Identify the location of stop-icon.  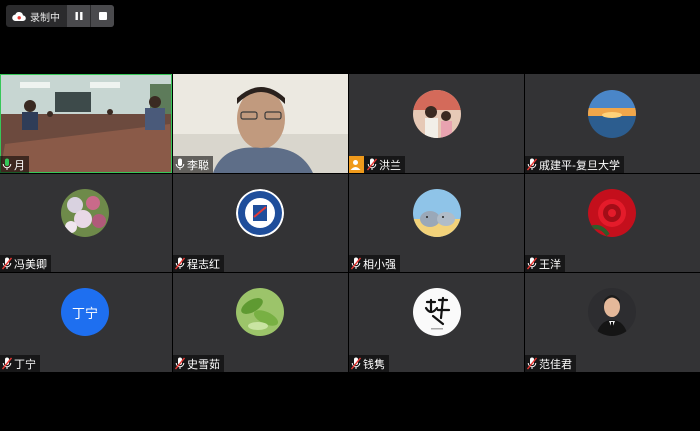
(102, 16).